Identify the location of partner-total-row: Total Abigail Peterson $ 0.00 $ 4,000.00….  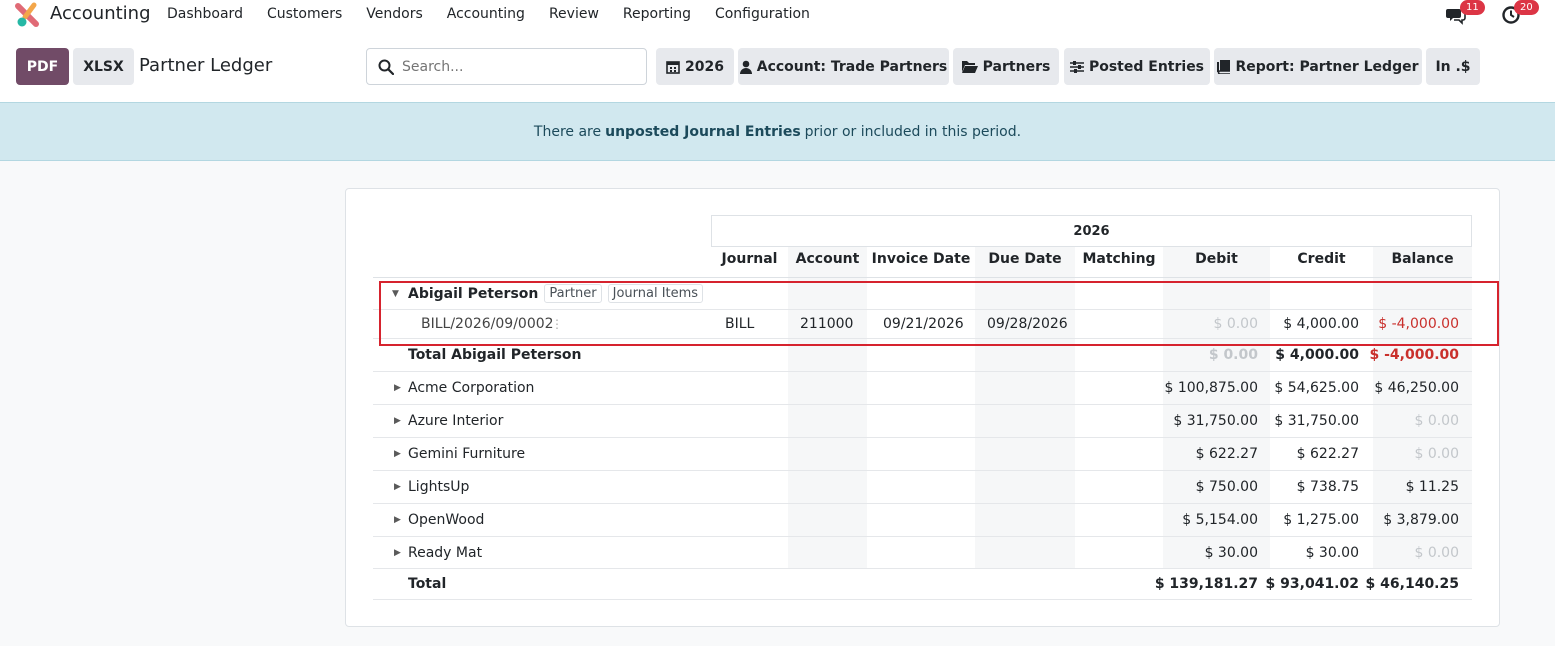
(922, 355).